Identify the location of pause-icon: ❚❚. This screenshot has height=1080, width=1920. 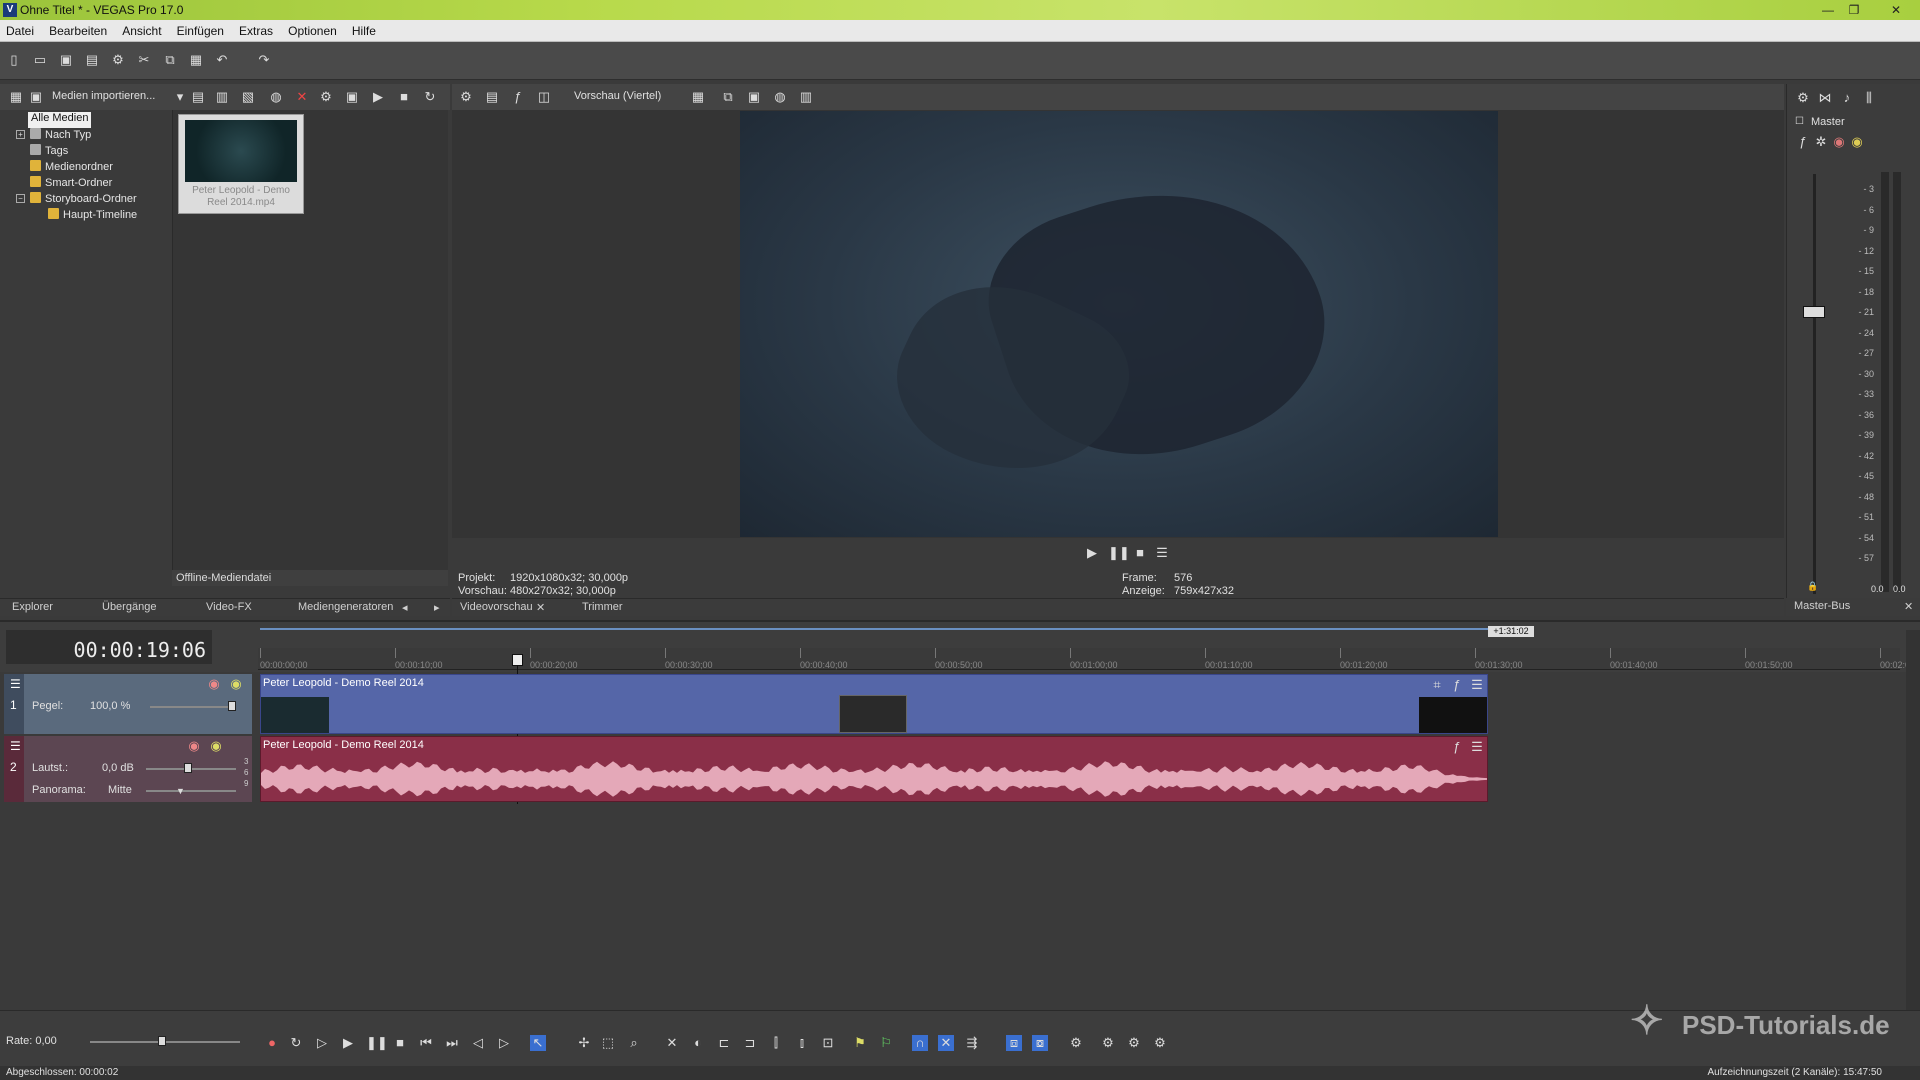
(1119, 553).